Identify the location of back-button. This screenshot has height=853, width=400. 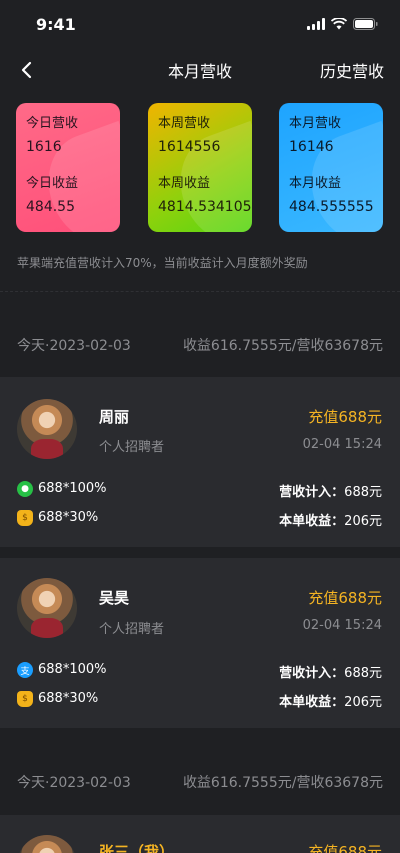
(26, 70).